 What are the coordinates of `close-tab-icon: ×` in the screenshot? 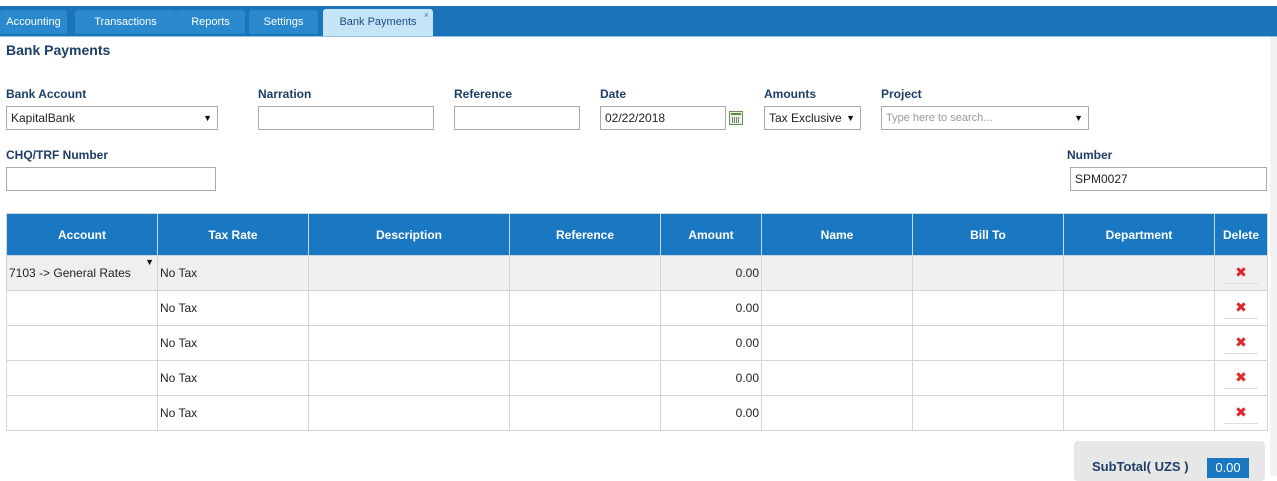 It's located at (426, 15).